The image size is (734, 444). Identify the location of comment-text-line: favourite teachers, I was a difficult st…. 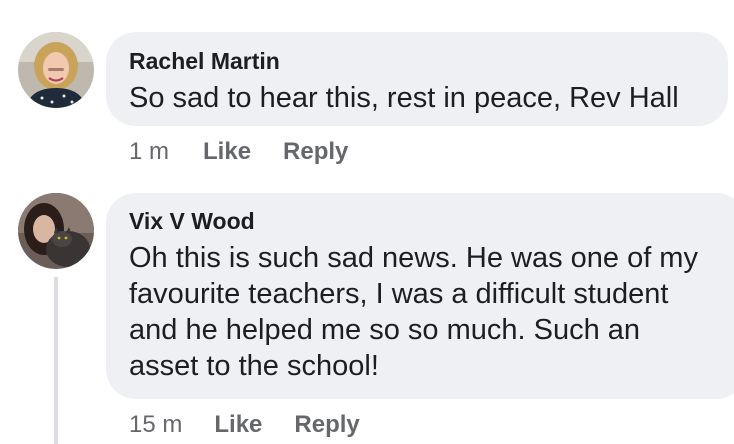
(399, 294).